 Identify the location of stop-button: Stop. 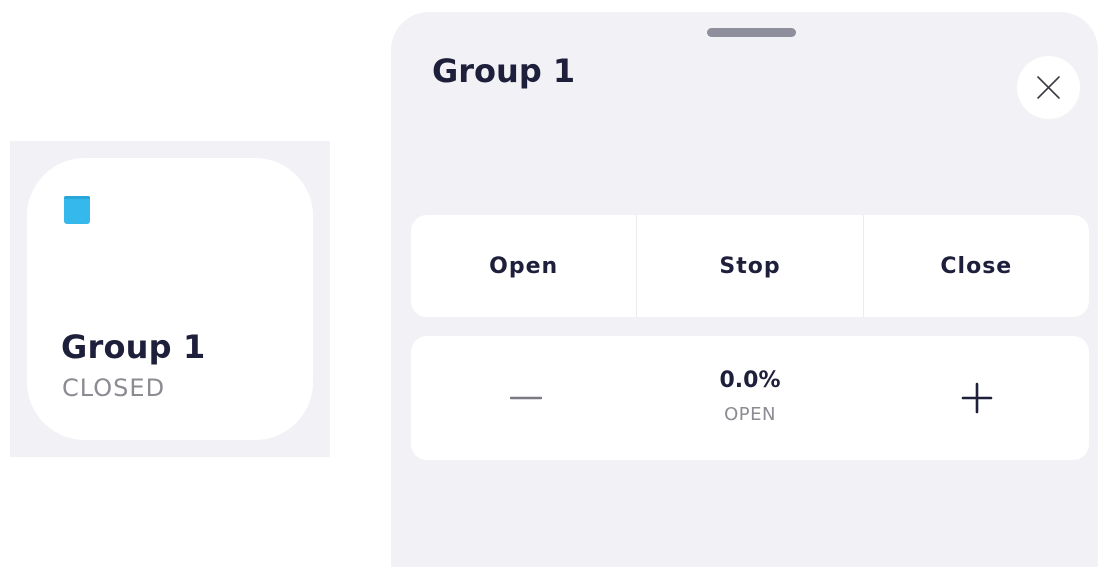
(749, 266).